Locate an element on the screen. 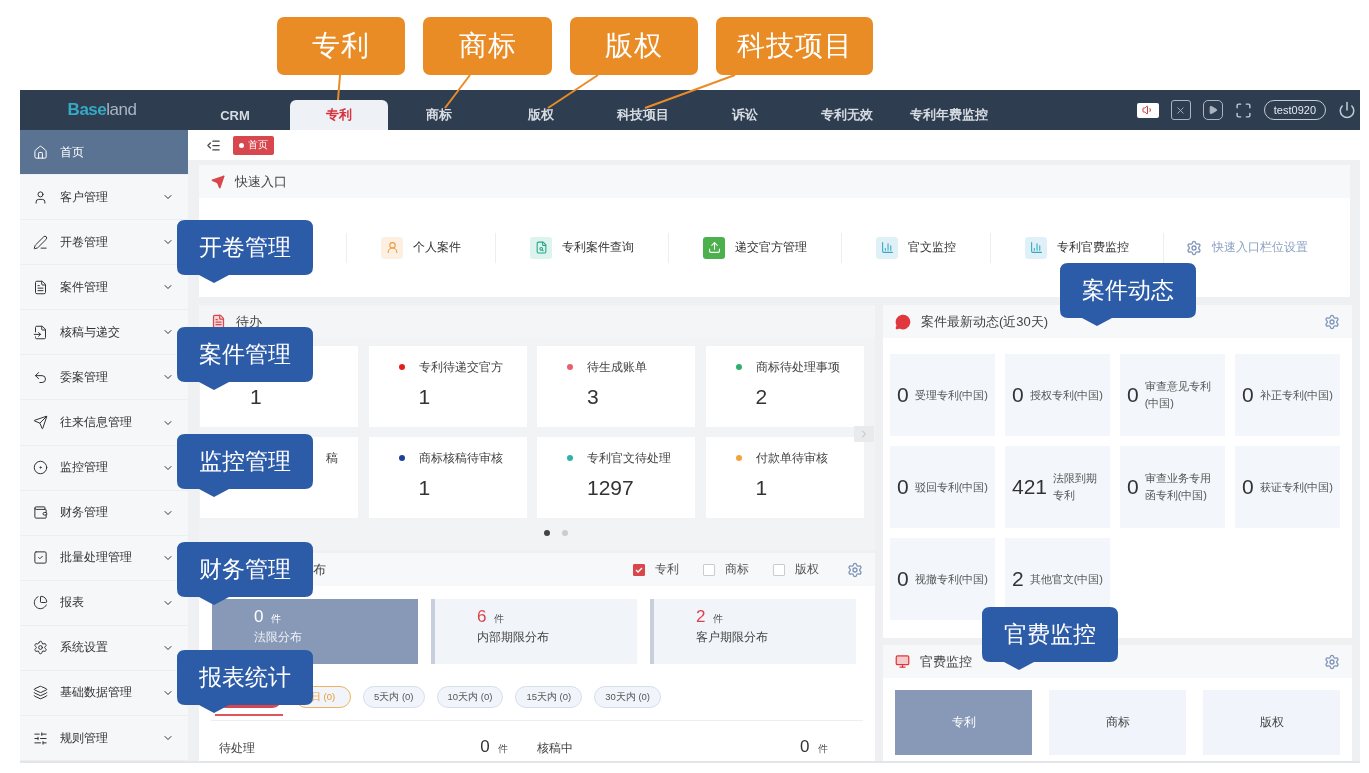  todo-label: 商标待处理事项 is located at coordinates (797, 367).